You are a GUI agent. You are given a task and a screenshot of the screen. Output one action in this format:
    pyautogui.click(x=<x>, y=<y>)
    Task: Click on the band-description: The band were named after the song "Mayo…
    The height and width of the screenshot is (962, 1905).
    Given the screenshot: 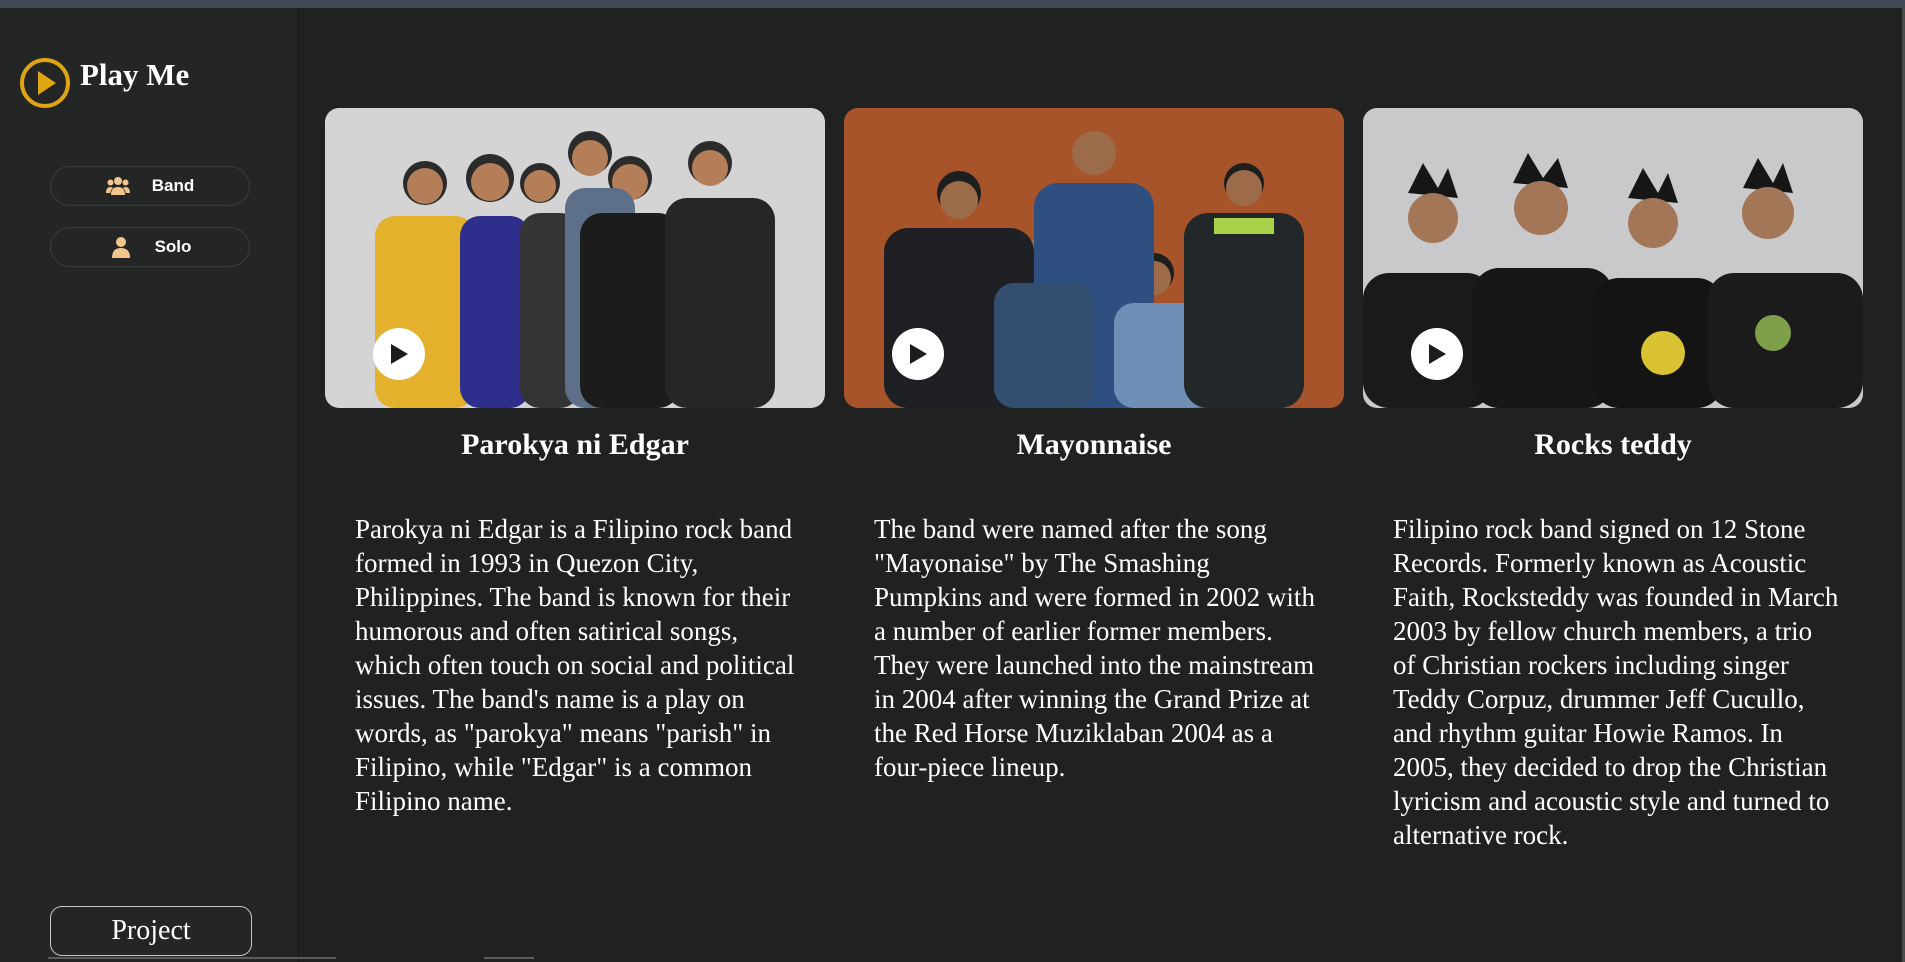 What is the action you would take?
    pyautogui.click(x=1094, y=648)
    